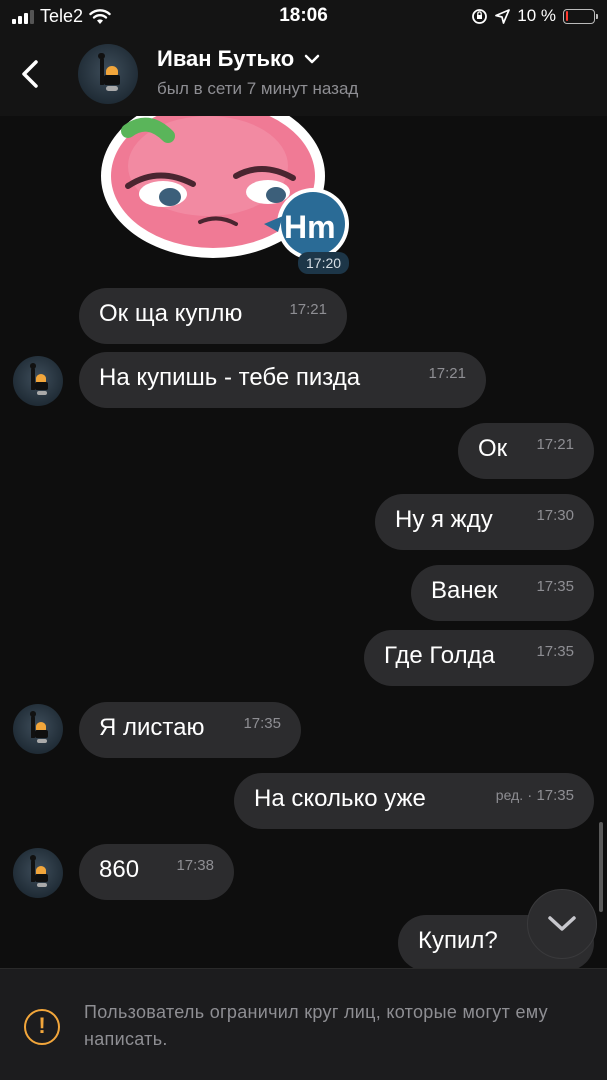 The width and height of the screenshot is (607, 1080). Describe the element at coordinates (42, 1027) in the screenshot. I see `warning-icon: !` at that location.